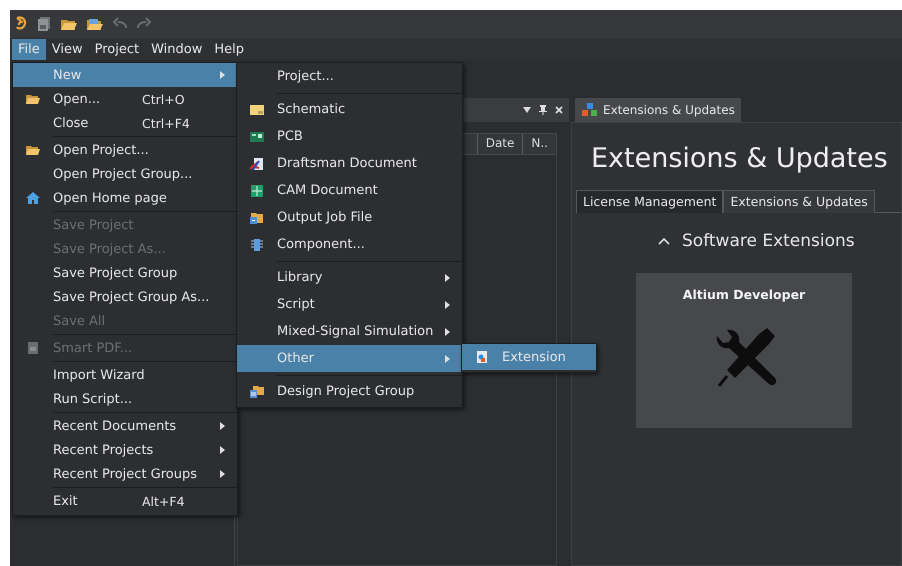  What do you see at coordinates (744, 294) in the screenshot?
I see `card-title: Altium Developer` at bounding box center [744, 294].